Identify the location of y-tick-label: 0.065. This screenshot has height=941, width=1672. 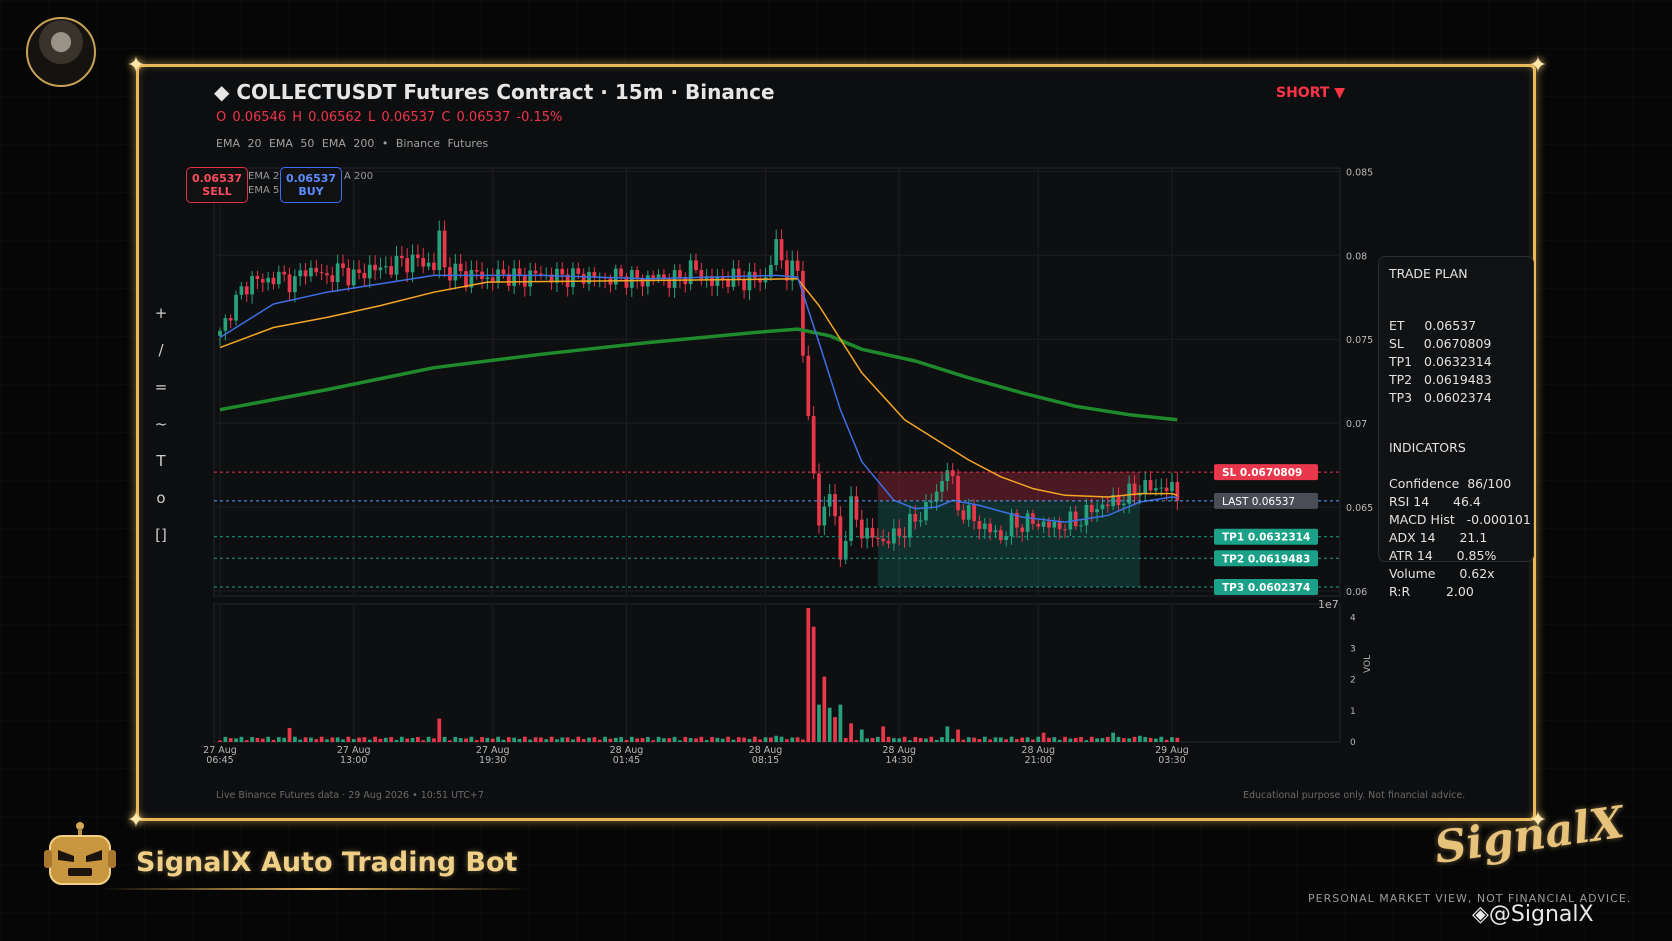
(1359, 508).